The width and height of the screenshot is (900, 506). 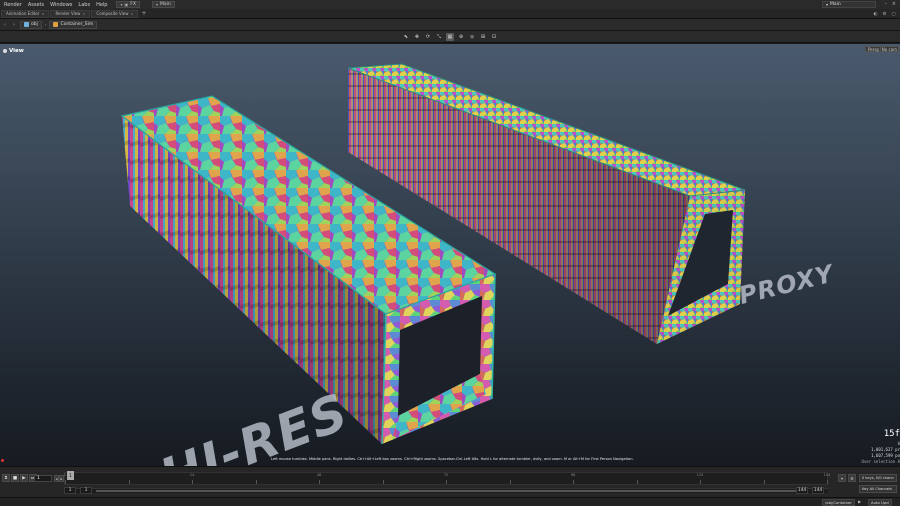 I want to click on tick-label: 144, so click(x=827, y=475).